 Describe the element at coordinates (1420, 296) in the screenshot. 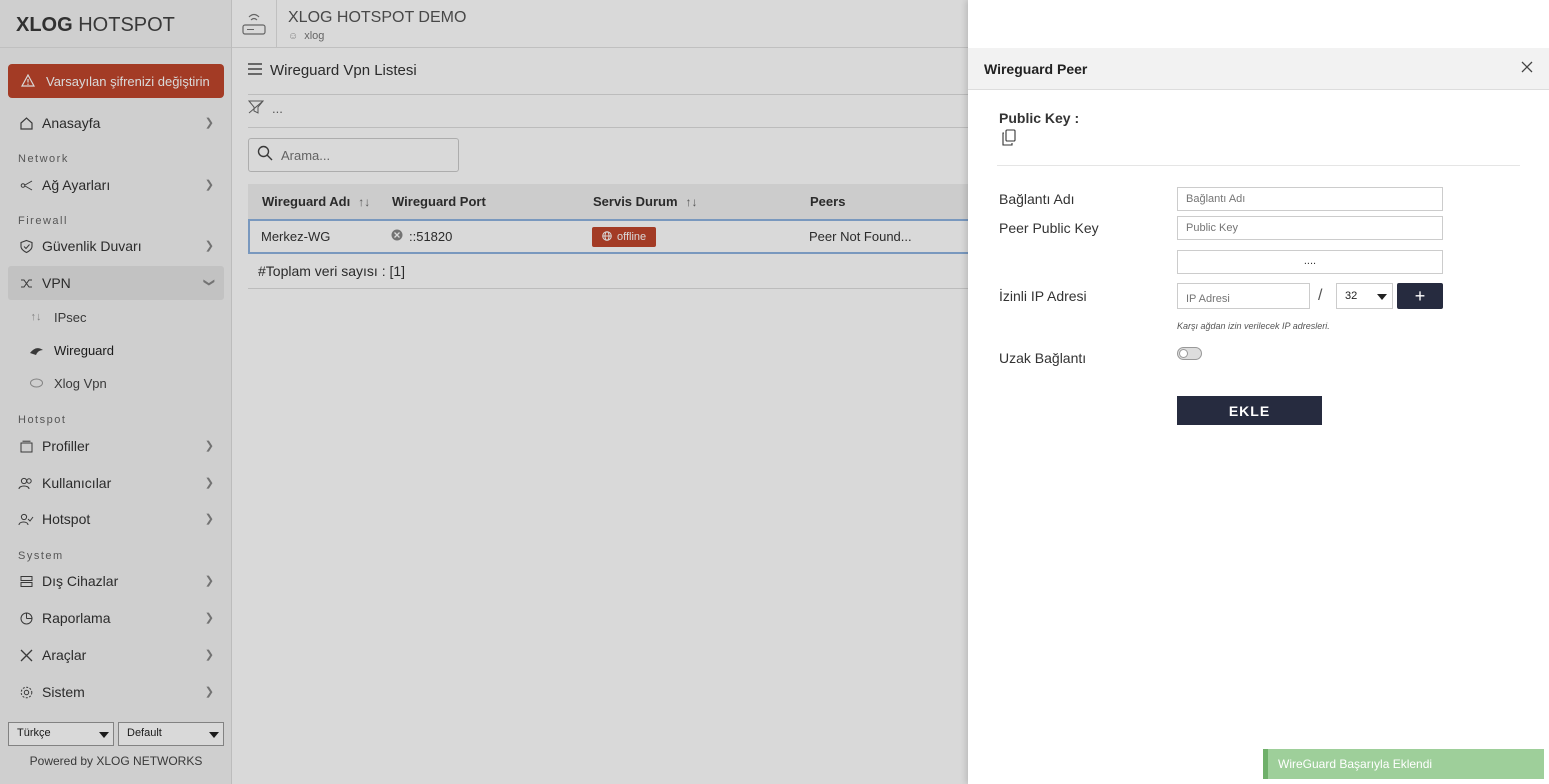

I see `add-ip-button: +` at that location.